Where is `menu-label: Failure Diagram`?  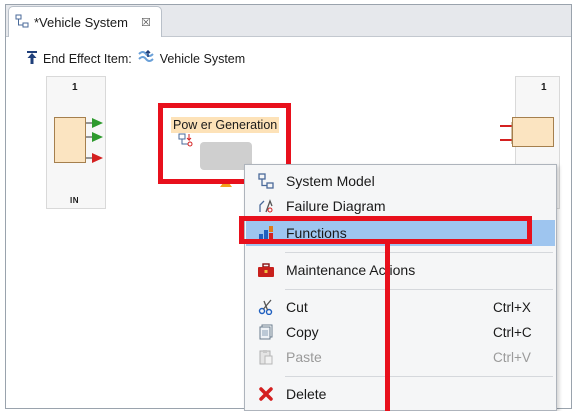 menu-label: Failure Diagram is located at coordinates (336, 206).